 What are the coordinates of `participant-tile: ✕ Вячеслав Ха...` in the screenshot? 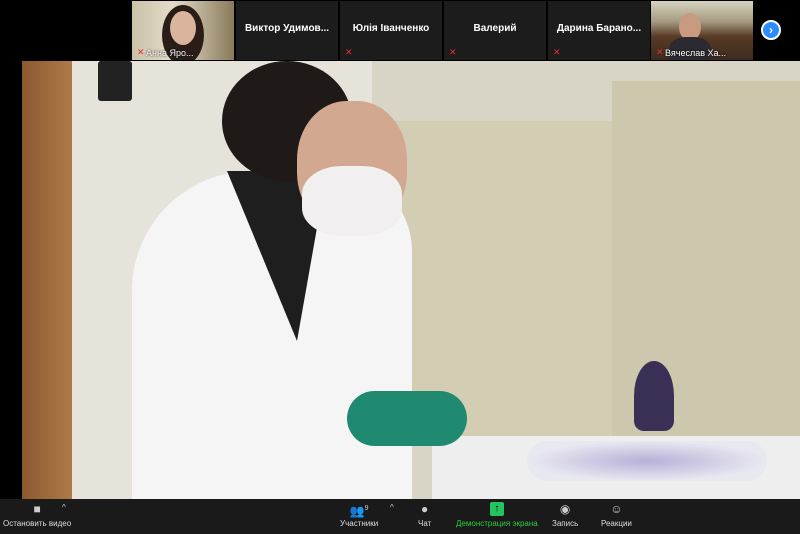 It's located at (702, 30).